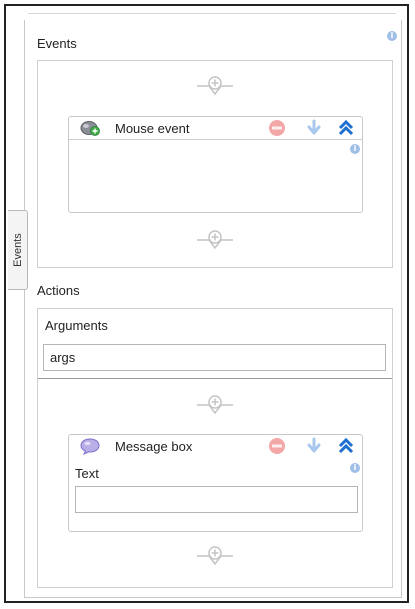 The width and height of the screenshot is (415, 609). I want to click on arguments-divider, so click(215, 378).